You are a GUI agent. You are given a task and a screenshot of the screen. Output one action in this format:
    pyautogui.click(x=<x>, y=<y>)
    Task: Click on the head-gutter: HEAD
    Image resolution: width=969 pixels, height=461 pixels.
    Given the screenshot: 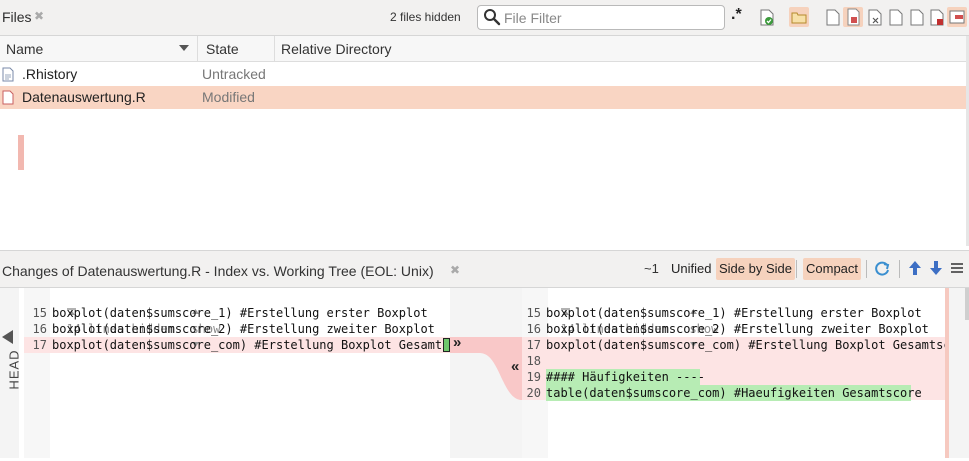 What is the action you would take?
    pyautogui.click(x=11, y=373)
    